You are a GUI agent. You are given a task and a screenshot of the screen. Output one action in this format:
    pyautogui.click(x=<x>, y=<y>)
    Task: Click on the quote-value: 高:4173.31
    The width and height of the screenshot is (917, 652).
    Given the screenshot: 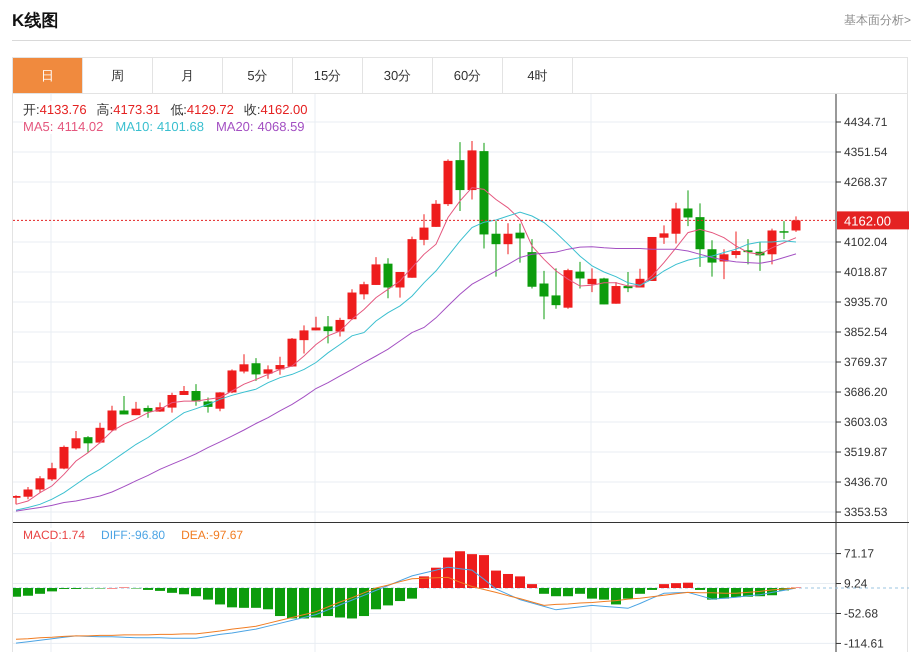 What is the action you would take?
    pyautogui.click(x=128, y=110)
    